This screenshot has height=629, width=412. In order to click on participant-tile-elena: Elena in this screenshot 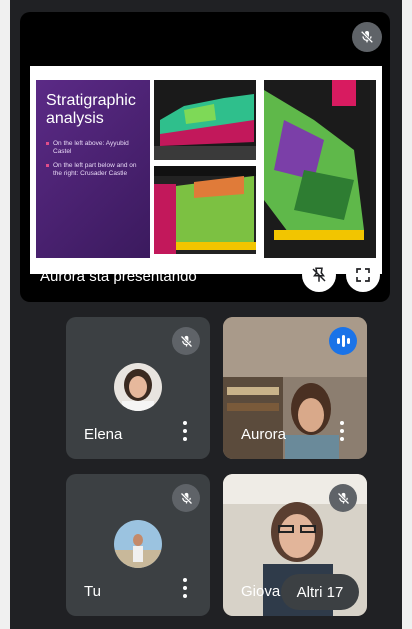, I will do `click(138, 388)`.